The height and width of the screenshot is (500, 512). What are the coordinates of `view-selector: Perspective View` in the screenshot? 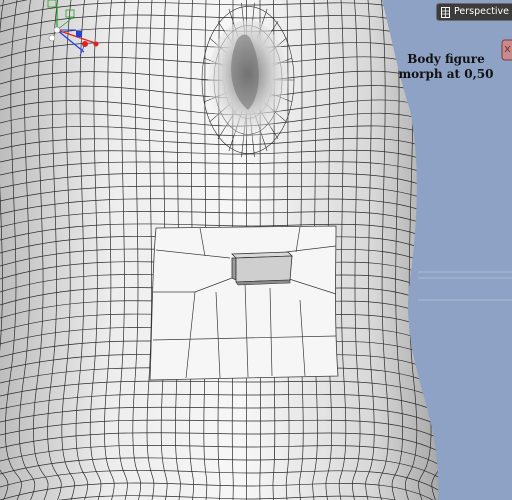 It's located at (474, 12).